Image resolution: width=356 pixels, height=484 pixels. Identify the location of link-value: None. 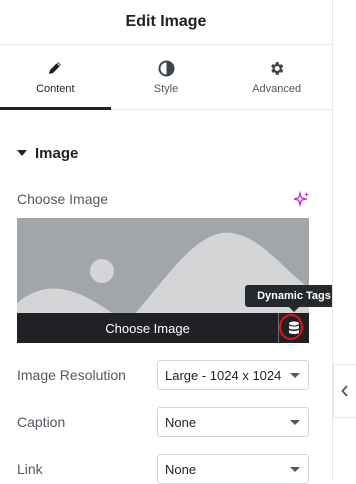
(181, 469).